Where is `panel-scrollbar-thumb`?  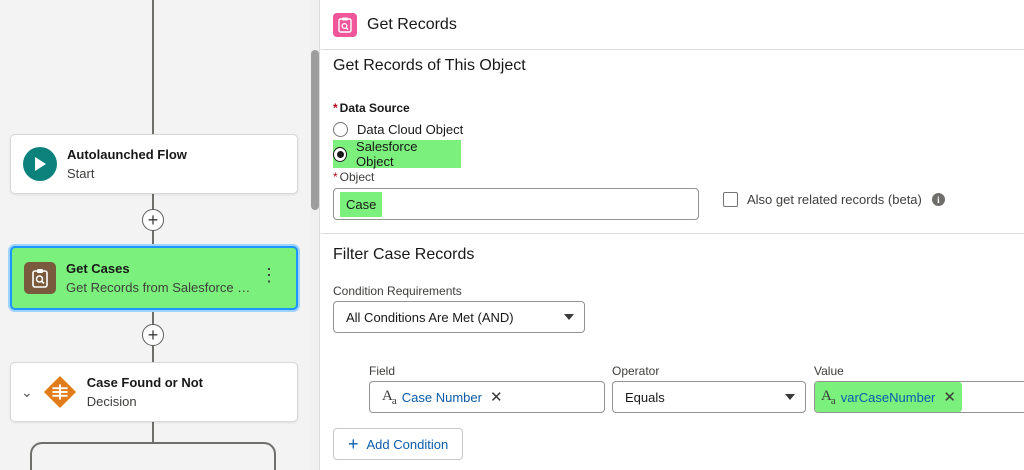
panel-scrollbar-thumb is located at coordinates (315, 130).